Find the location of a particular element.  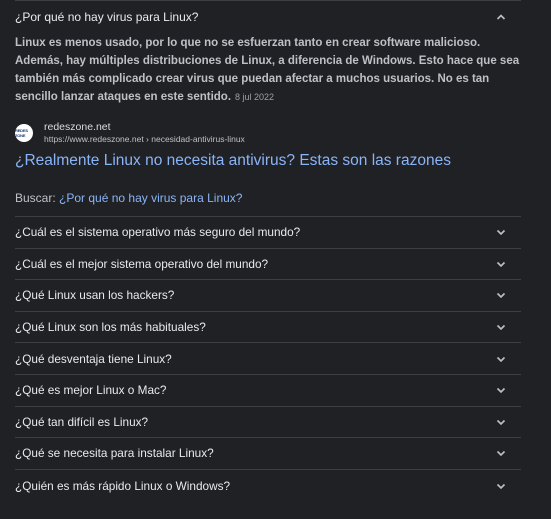

question-item: ¿Qué Linux son los más habituales? is located at coordinates (268, 328).